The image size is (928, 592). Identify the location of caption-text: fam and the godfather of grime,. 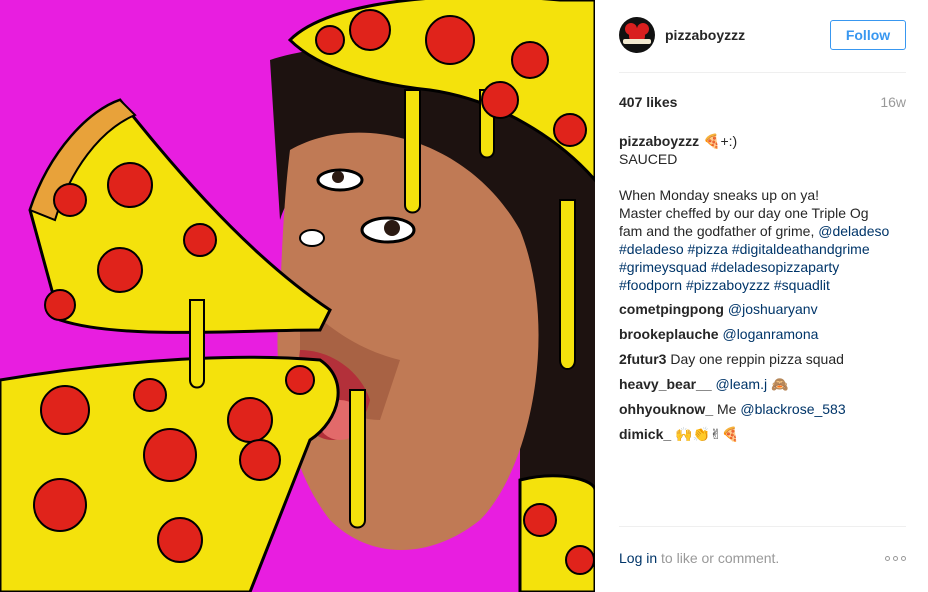
(719, 231).